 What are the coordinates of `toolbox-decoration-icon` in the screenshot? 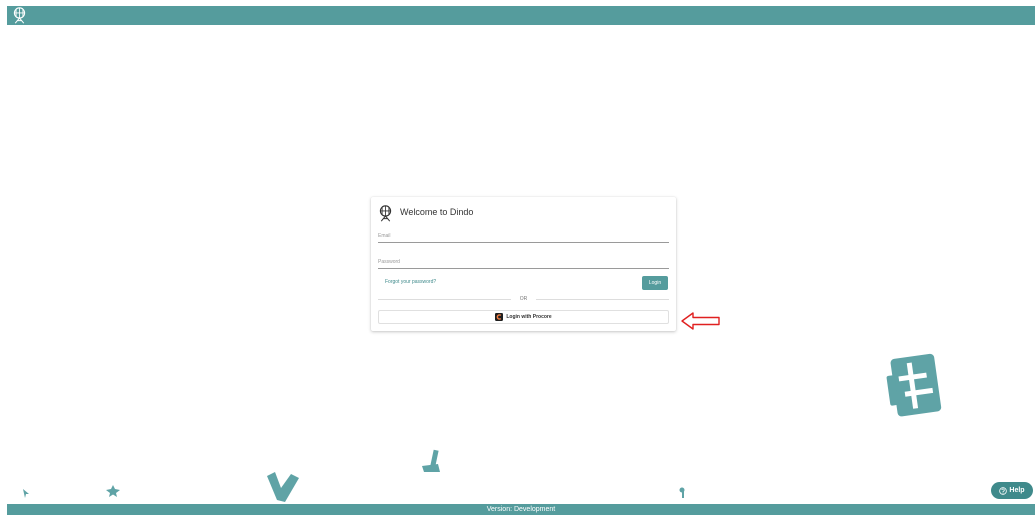 It's located at (914, 385).